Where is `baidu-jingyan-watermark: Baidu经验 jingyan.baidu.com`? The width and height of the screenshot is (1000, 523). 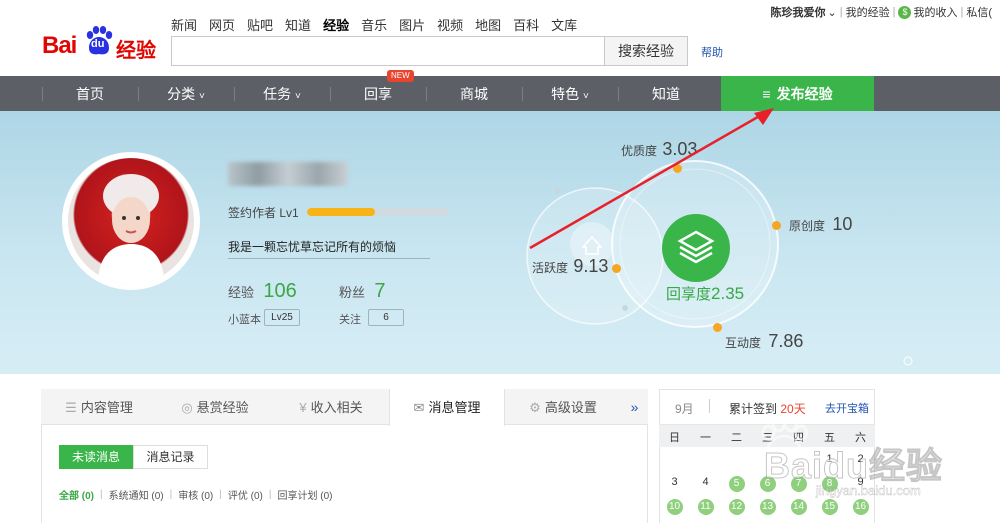
baidu-jingyan-watermark: Baidu经验 jingyan.baidu.com is located at coordinates (880, 465).